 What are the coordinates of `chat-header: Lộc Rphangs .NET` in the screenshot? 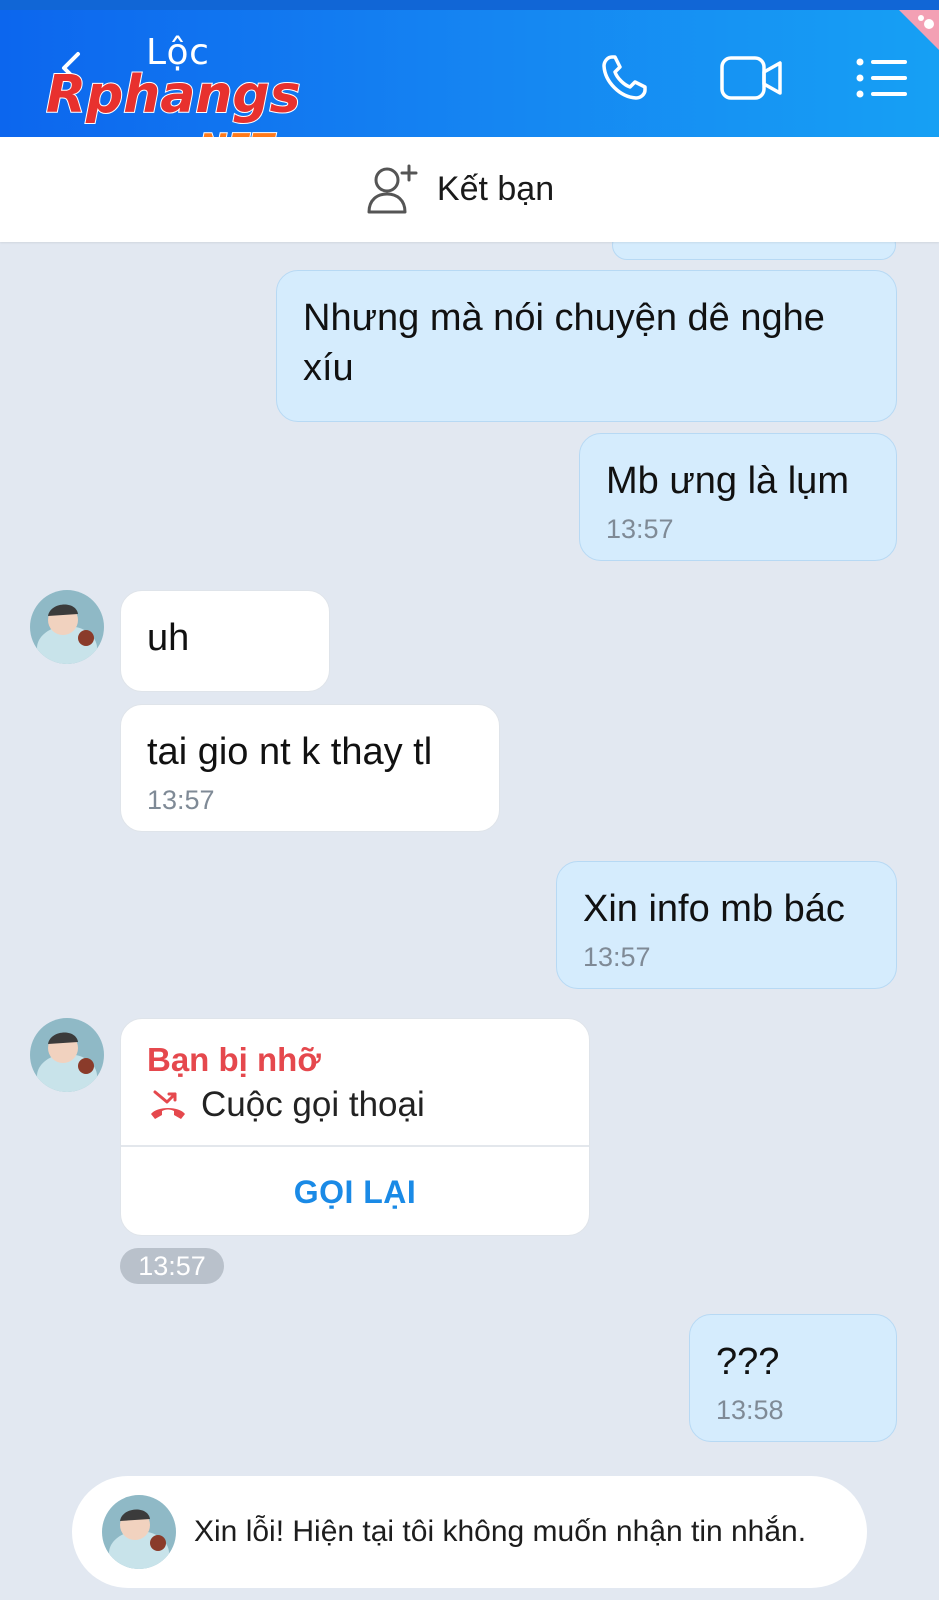 It's located at (469, 84).